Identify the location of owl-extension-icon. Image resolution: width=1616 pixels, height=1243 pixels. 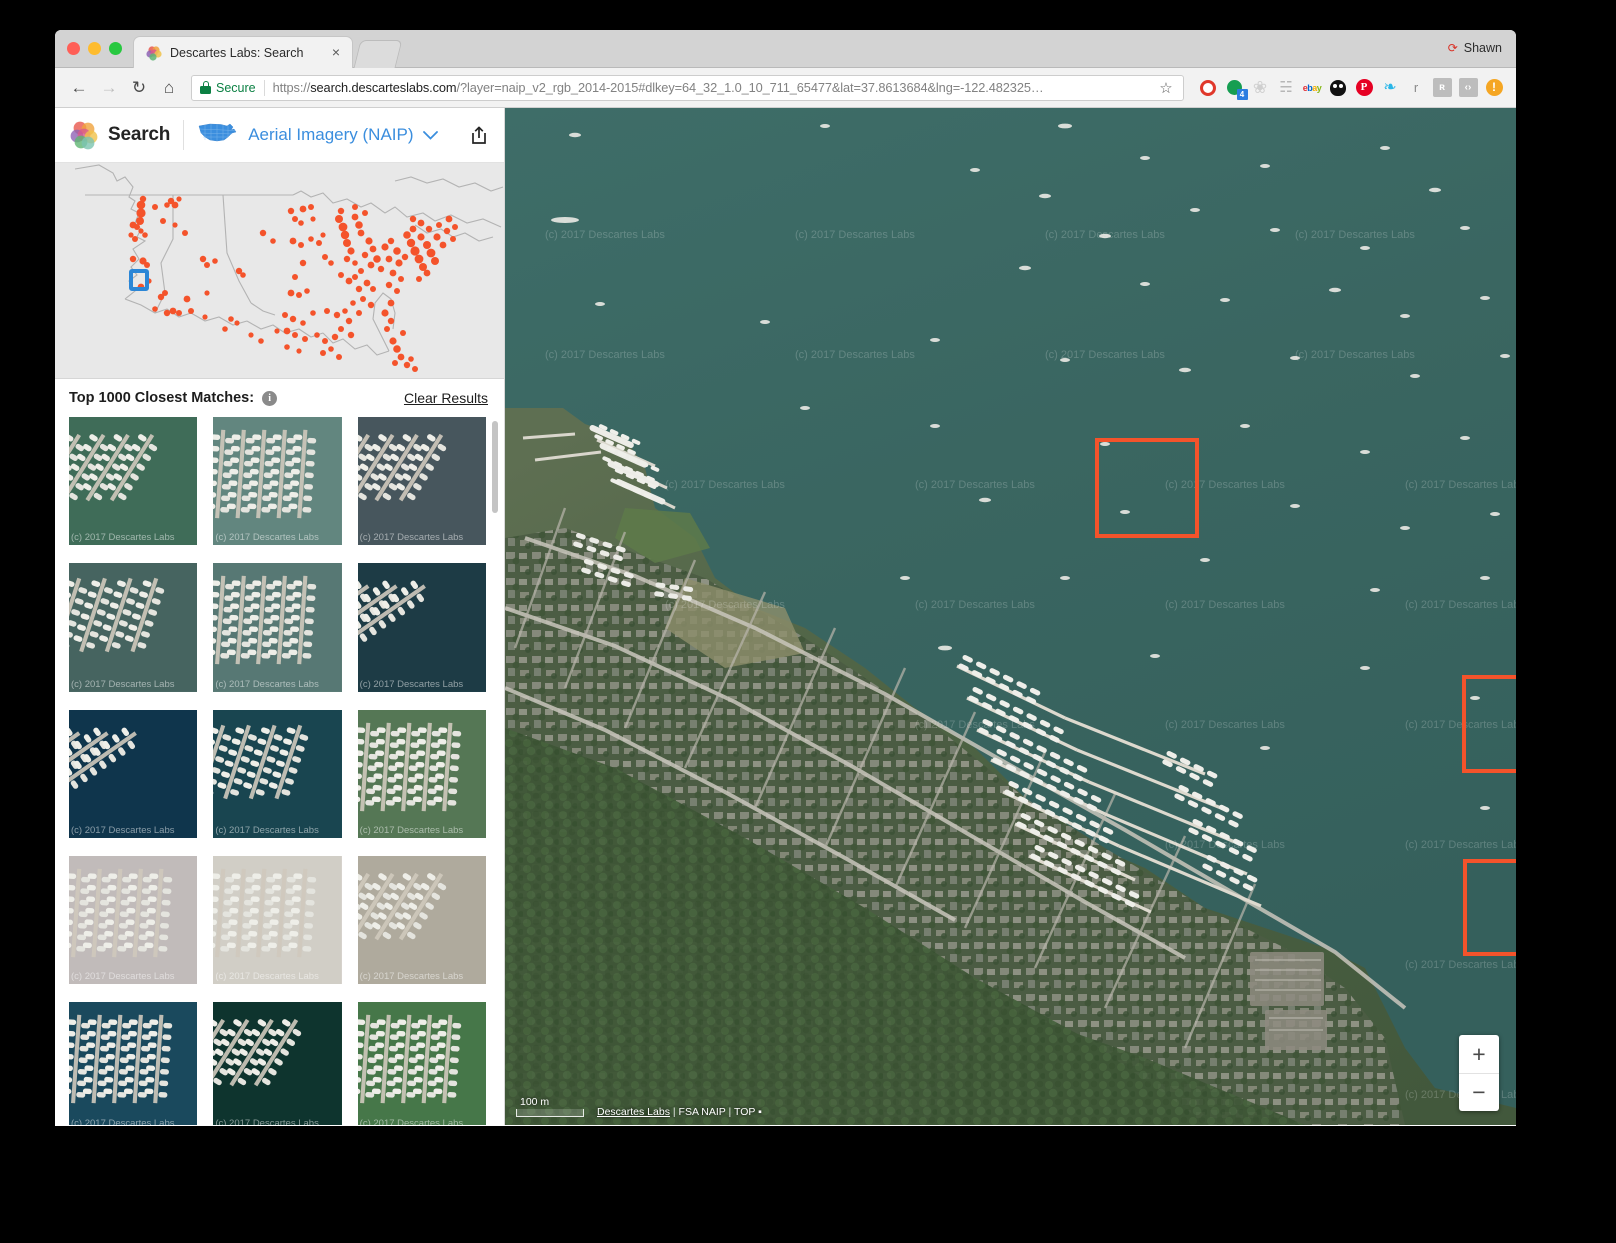
(1338, 88).